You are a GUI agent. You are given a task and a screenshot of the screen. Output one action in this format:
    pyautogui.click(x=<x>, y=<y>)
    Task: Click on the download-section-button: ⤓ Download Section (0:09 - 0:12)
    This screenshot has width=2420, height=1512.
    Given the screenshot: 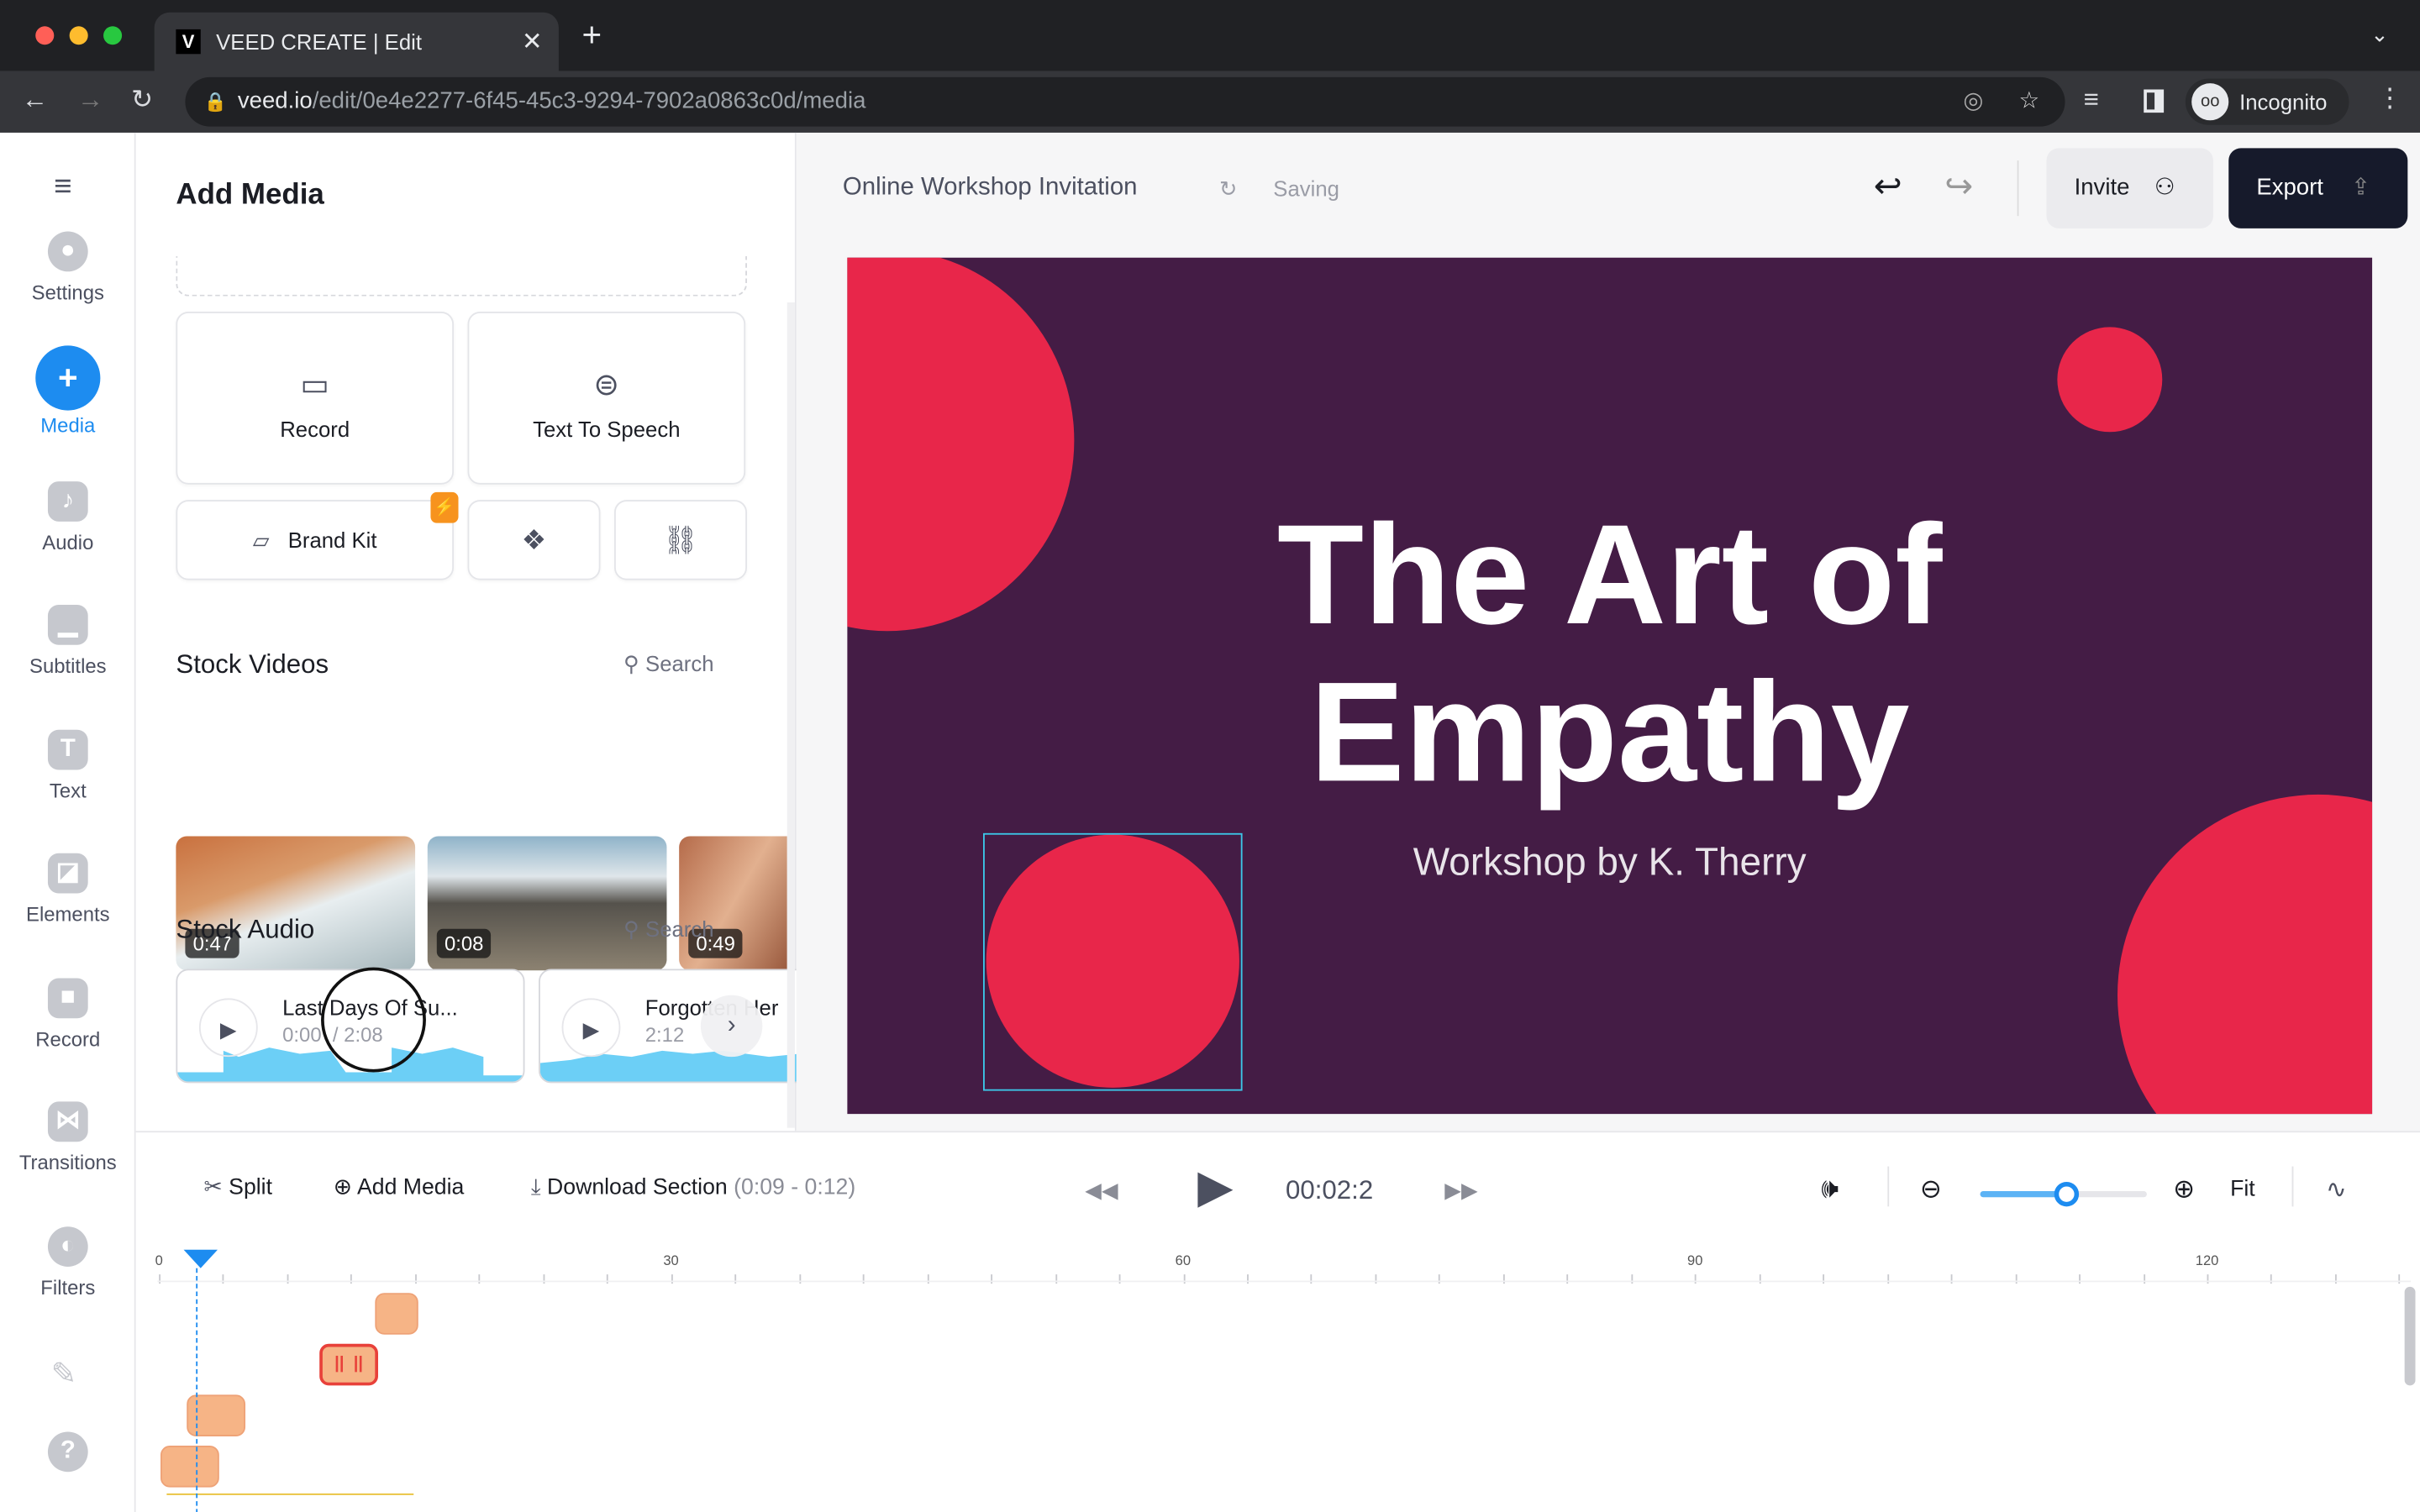 What is the action you would take?
    pyautogui.click(x=693, y=1188)
    